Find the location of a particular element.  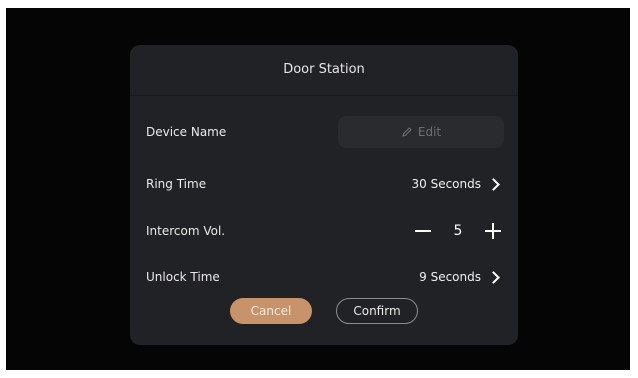

ring-time-row: Ring Time 30 Seconds is located at coordinates (325, 184).